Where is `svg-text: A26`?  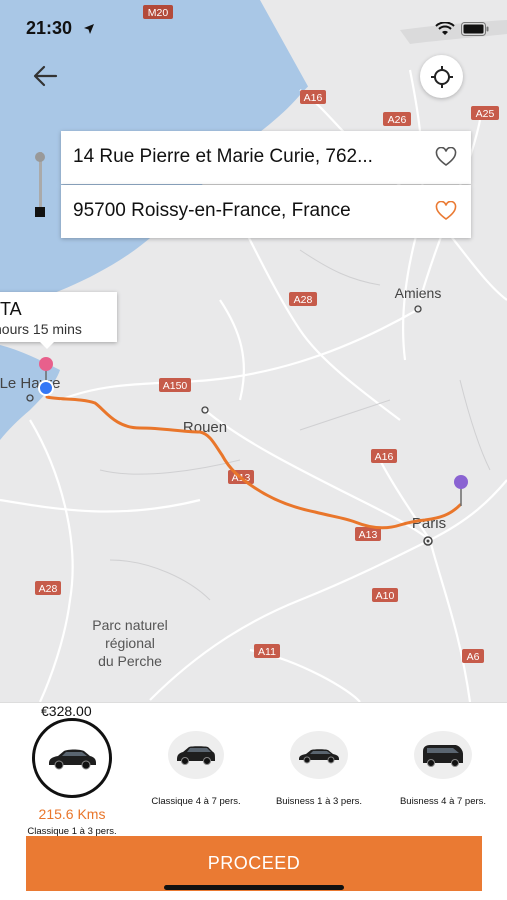 svg-text: A26 is located at coordinates (397, 120).